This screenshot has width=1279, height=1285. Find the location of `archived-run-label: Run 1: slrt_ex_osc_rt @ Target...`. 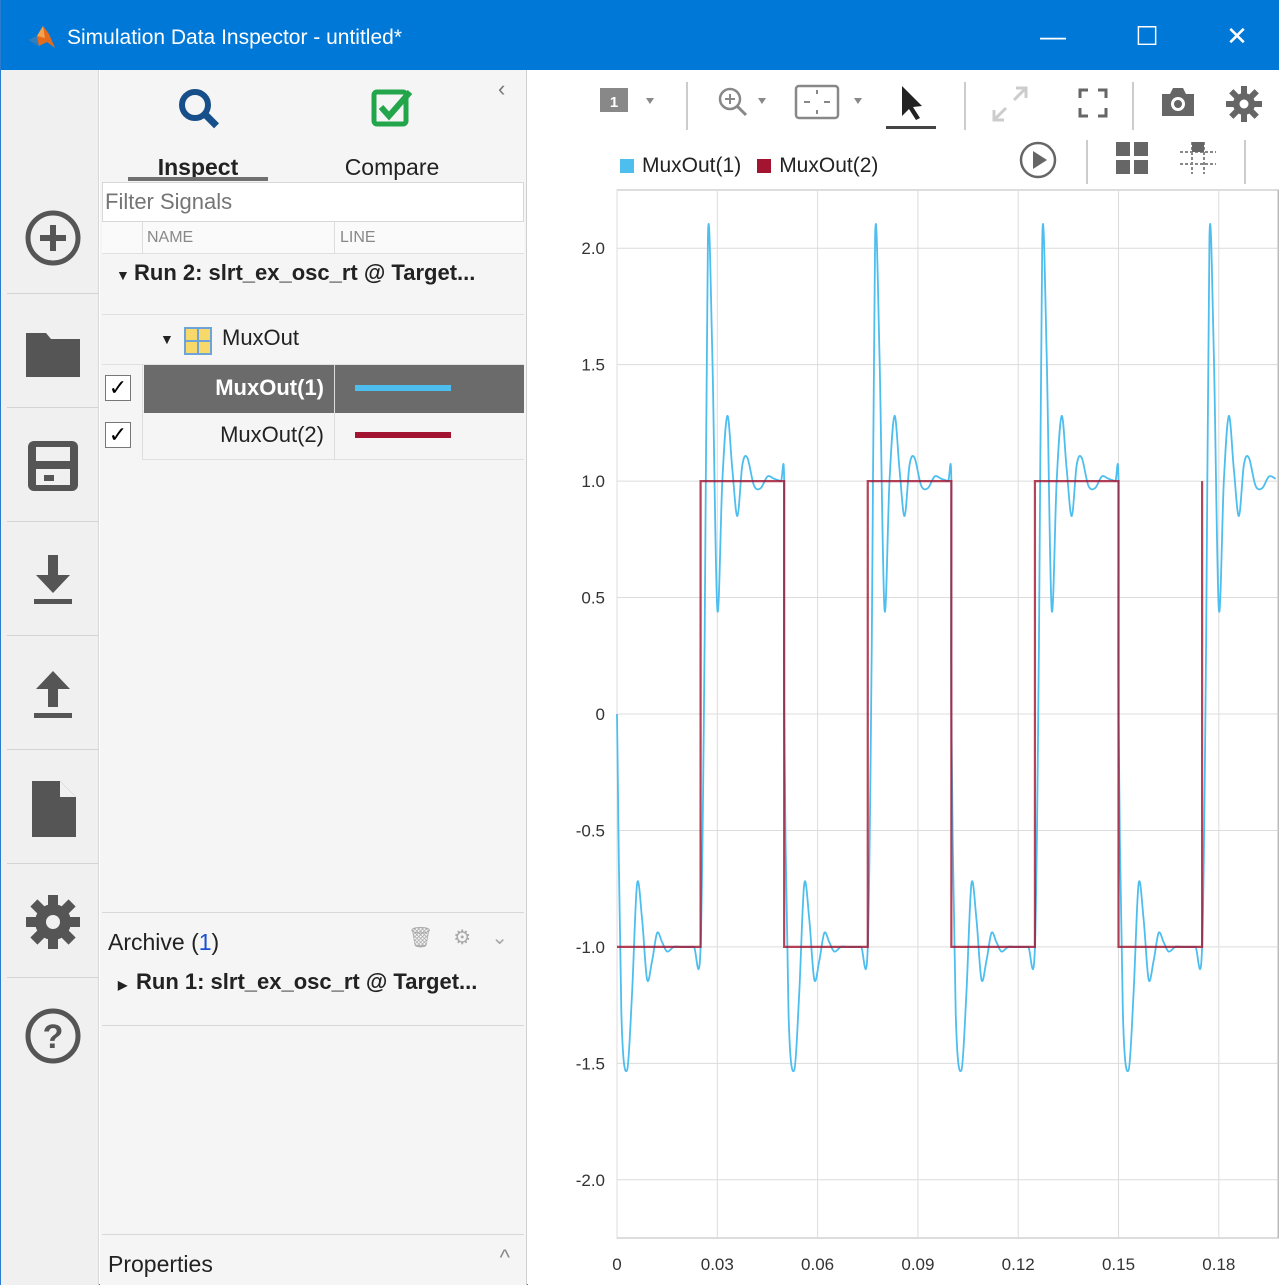

archived-run-label: Run 1: slrt_ex_osc_rt @ Target... is located at coordinates (307, 981).